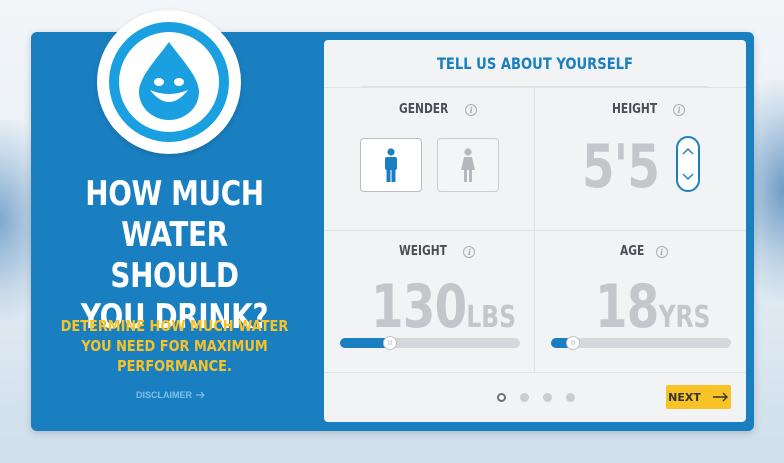  Describe the element at coordinates (641, 343) in the screenshot. I see `age-slider: |||` at that location.